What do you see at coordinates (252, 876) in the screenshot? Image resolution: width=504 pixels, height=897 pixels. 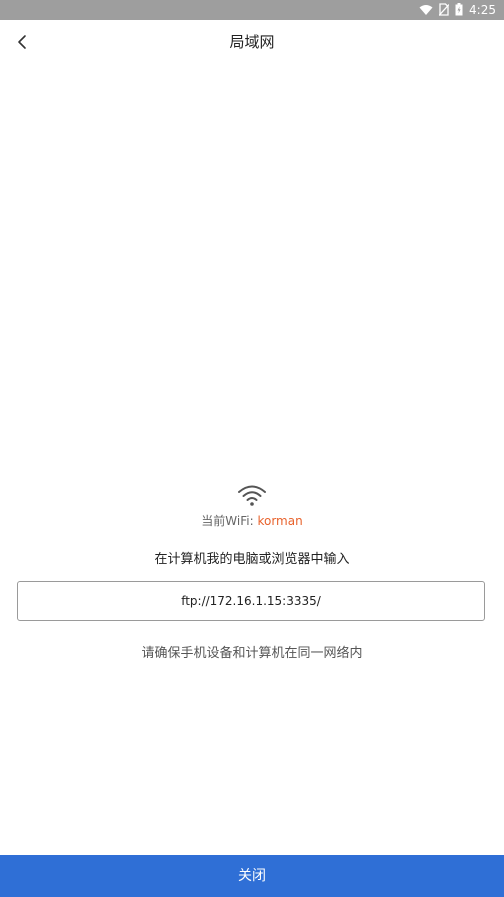 I see `close-button: 关闭` at bounding box center [252, 876].